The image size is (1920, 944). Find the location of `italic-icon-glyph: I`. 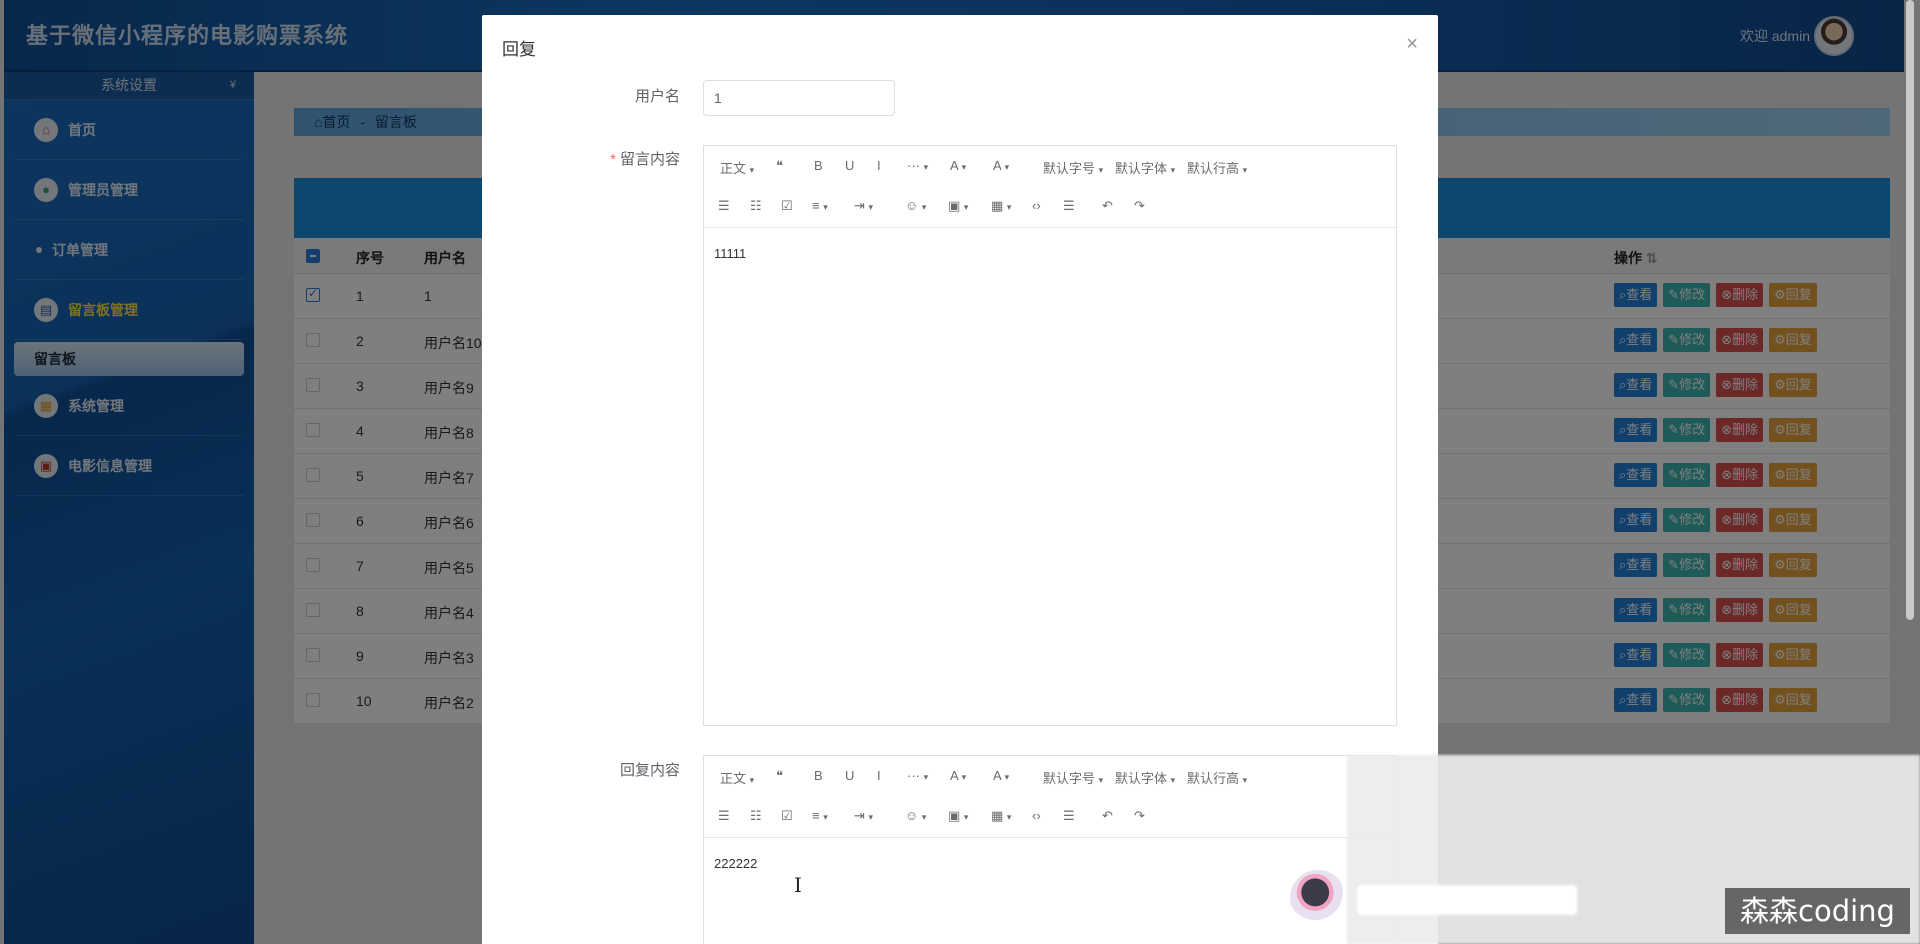

italic-icon-glyph: I is located at coordinates (879, 775).